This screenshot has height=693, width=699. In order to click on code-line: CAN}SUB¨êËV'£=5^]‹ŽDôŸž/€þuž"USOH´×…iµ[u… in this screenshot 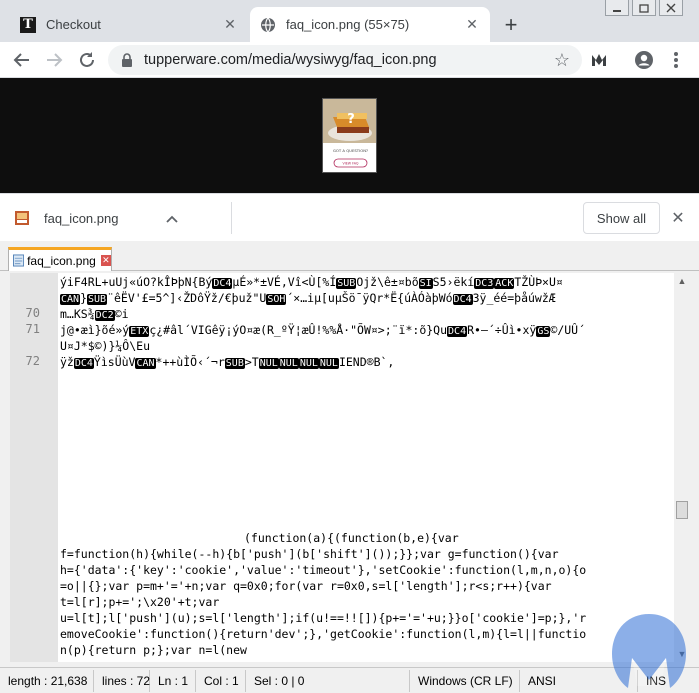, I will do `click(308, 298)`.